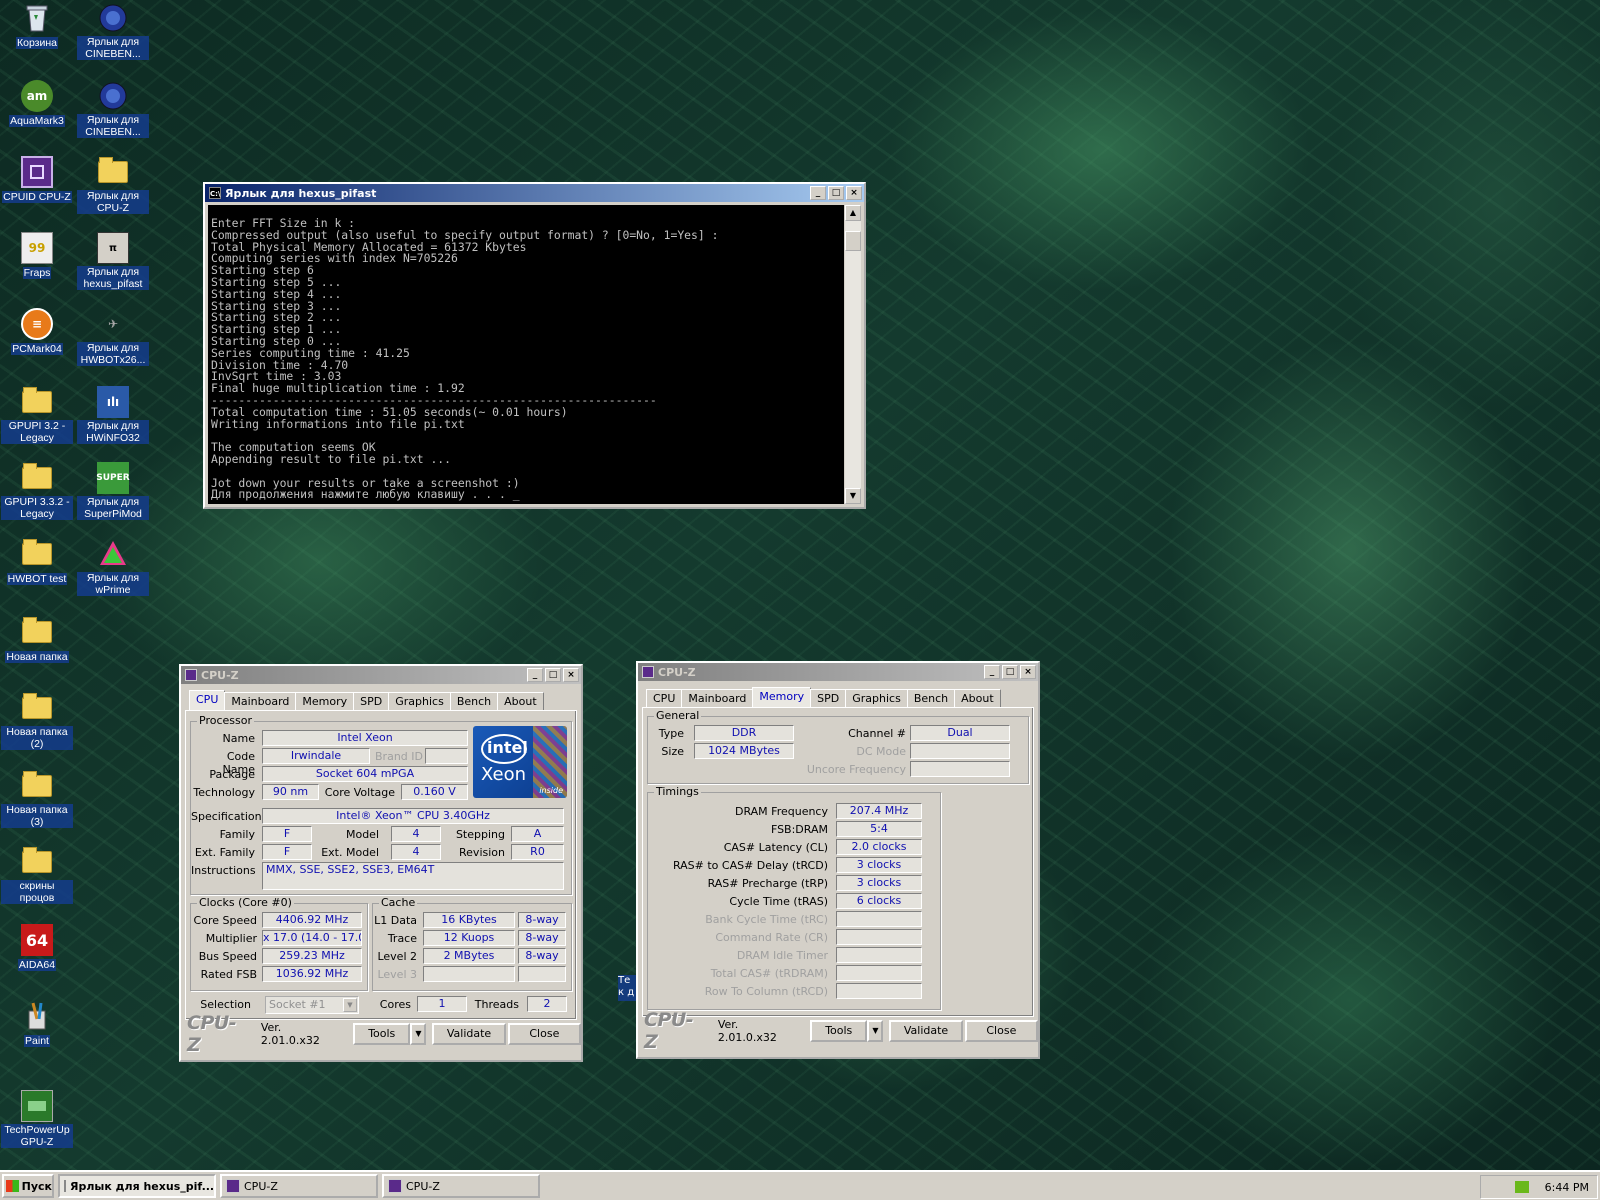  I want to click on tray-clock: 6:44 PM, so click(1567, 1187).